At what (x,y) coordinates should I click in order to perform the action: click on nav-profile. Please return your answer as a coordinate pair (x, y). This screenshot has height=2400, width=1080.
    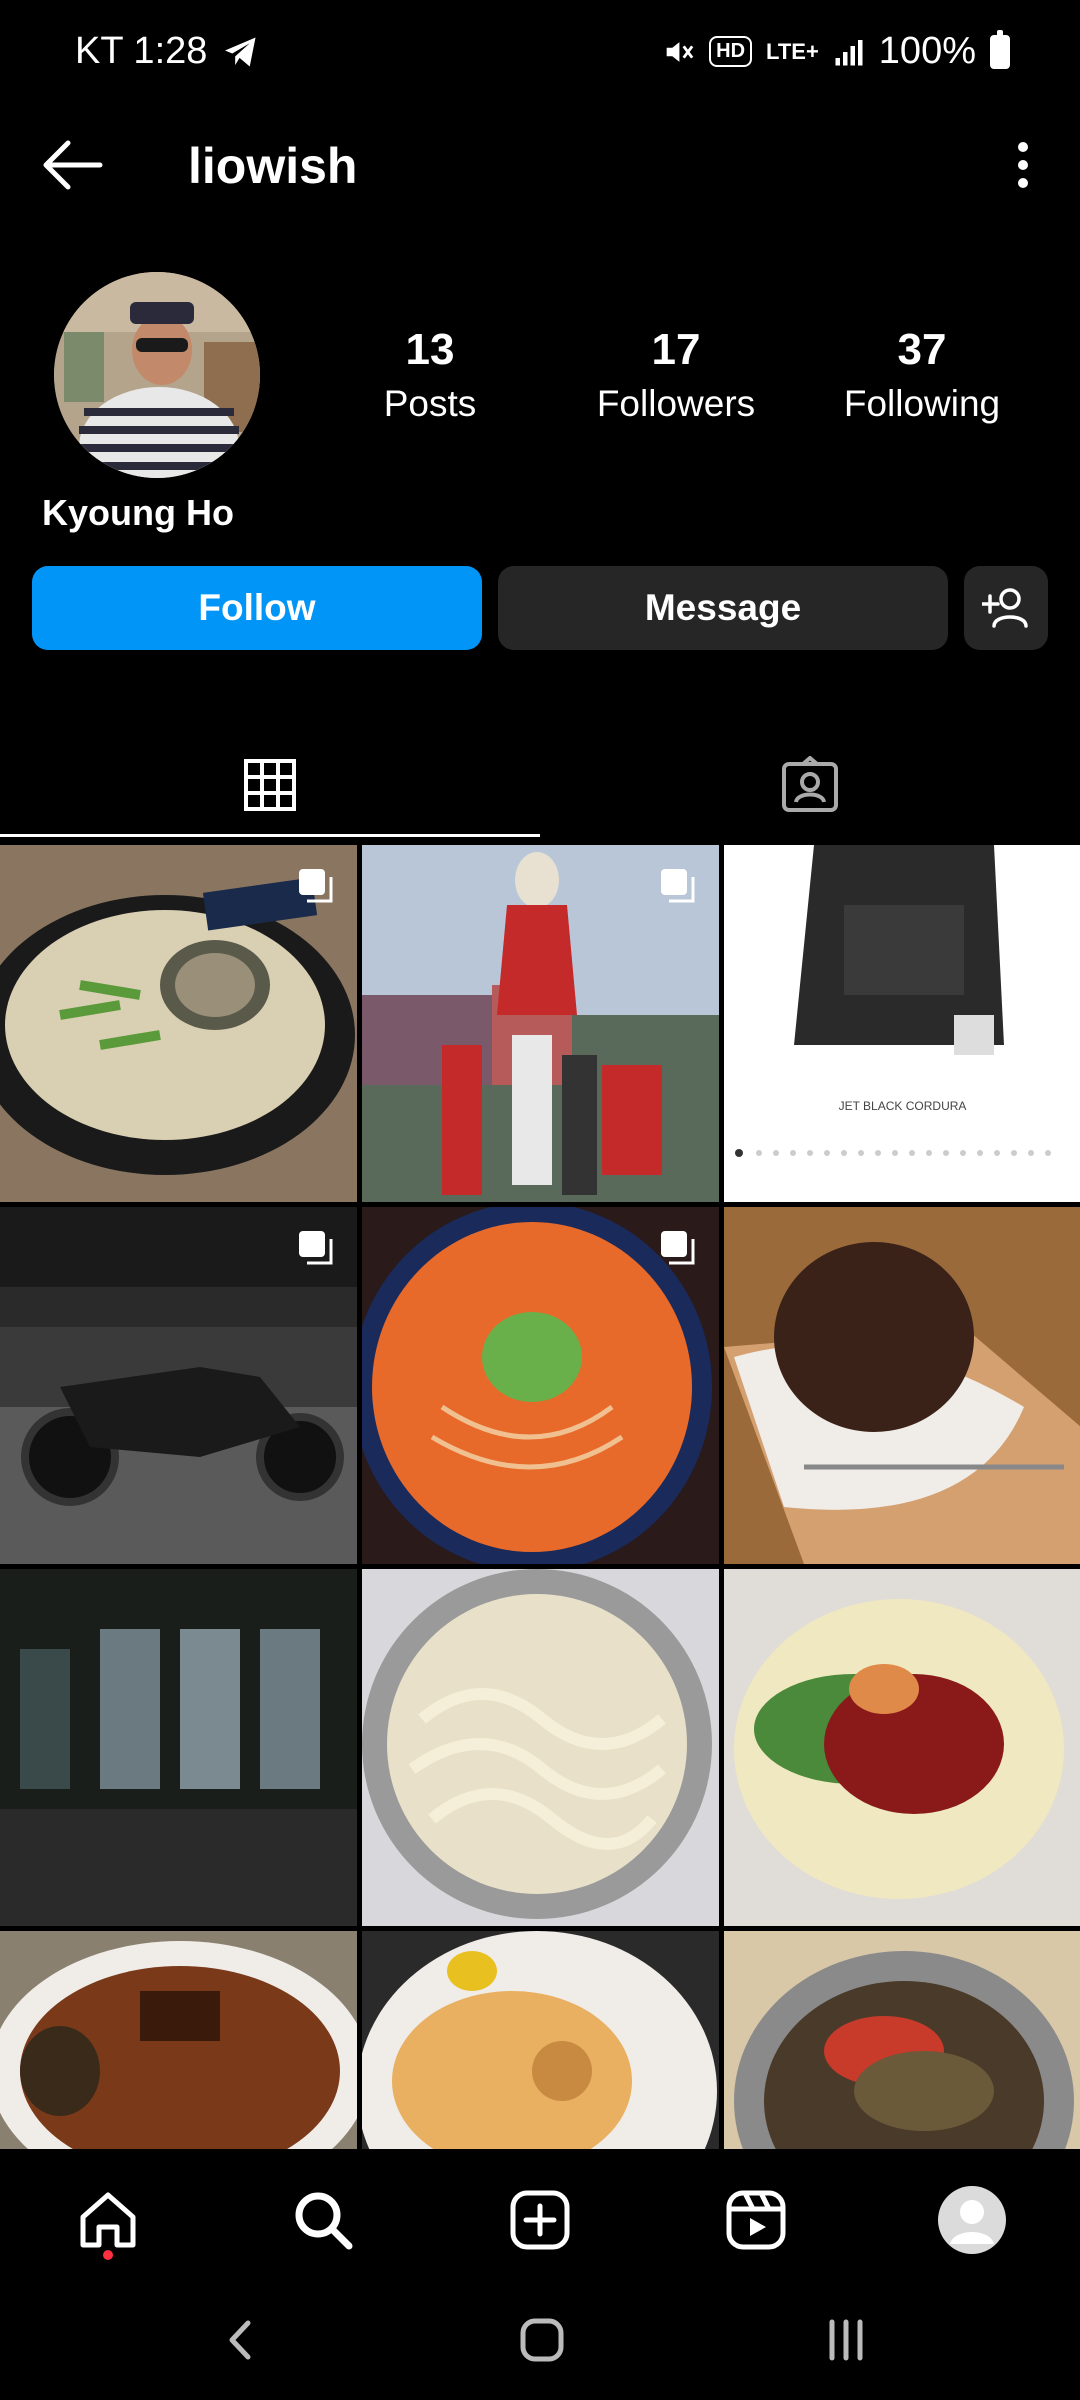
    Looking at the image, I should click on (972, 2220).